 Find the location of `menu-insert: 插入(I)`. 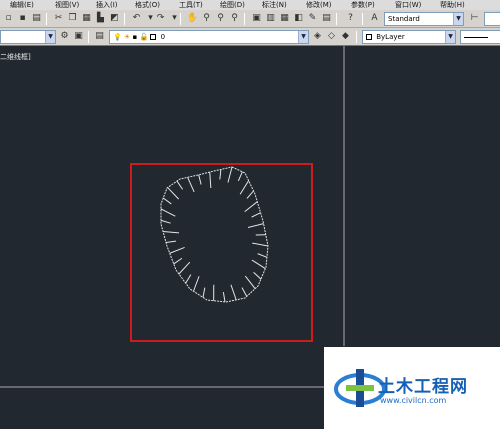

menu-insert: 插入(I) is located at coordinates (107, 5).